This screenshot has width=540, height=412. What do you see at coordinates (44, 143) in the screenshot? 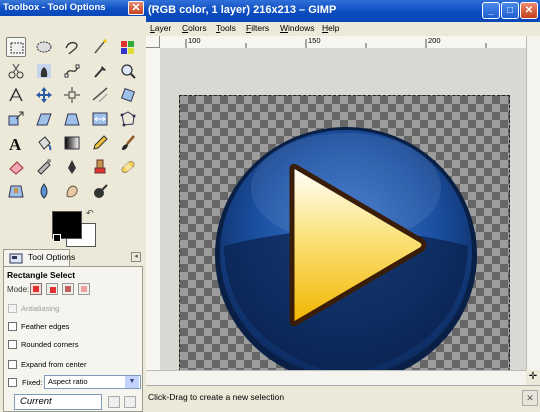
I see `bucket-fill-icon` at bounding box center [44, 143].